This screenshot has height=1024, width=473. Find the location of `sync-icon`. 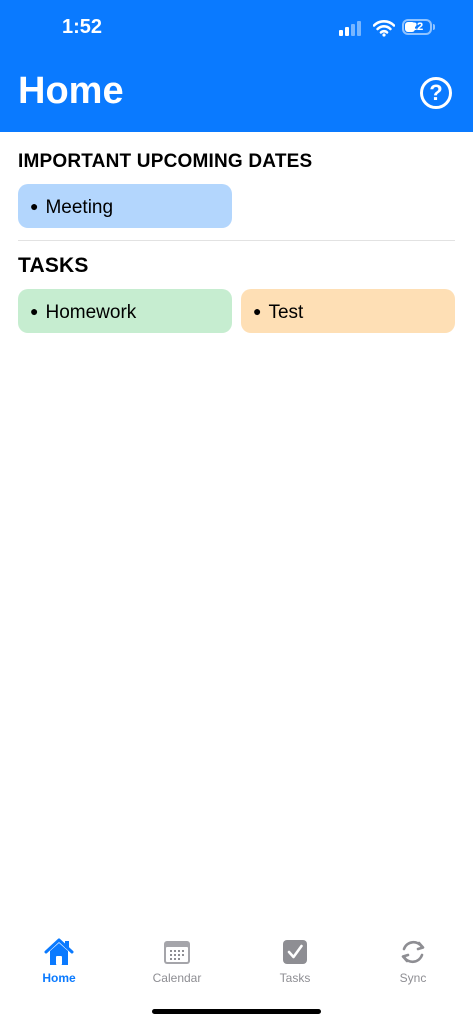

sync-icon is located at coordinates (413, 952).